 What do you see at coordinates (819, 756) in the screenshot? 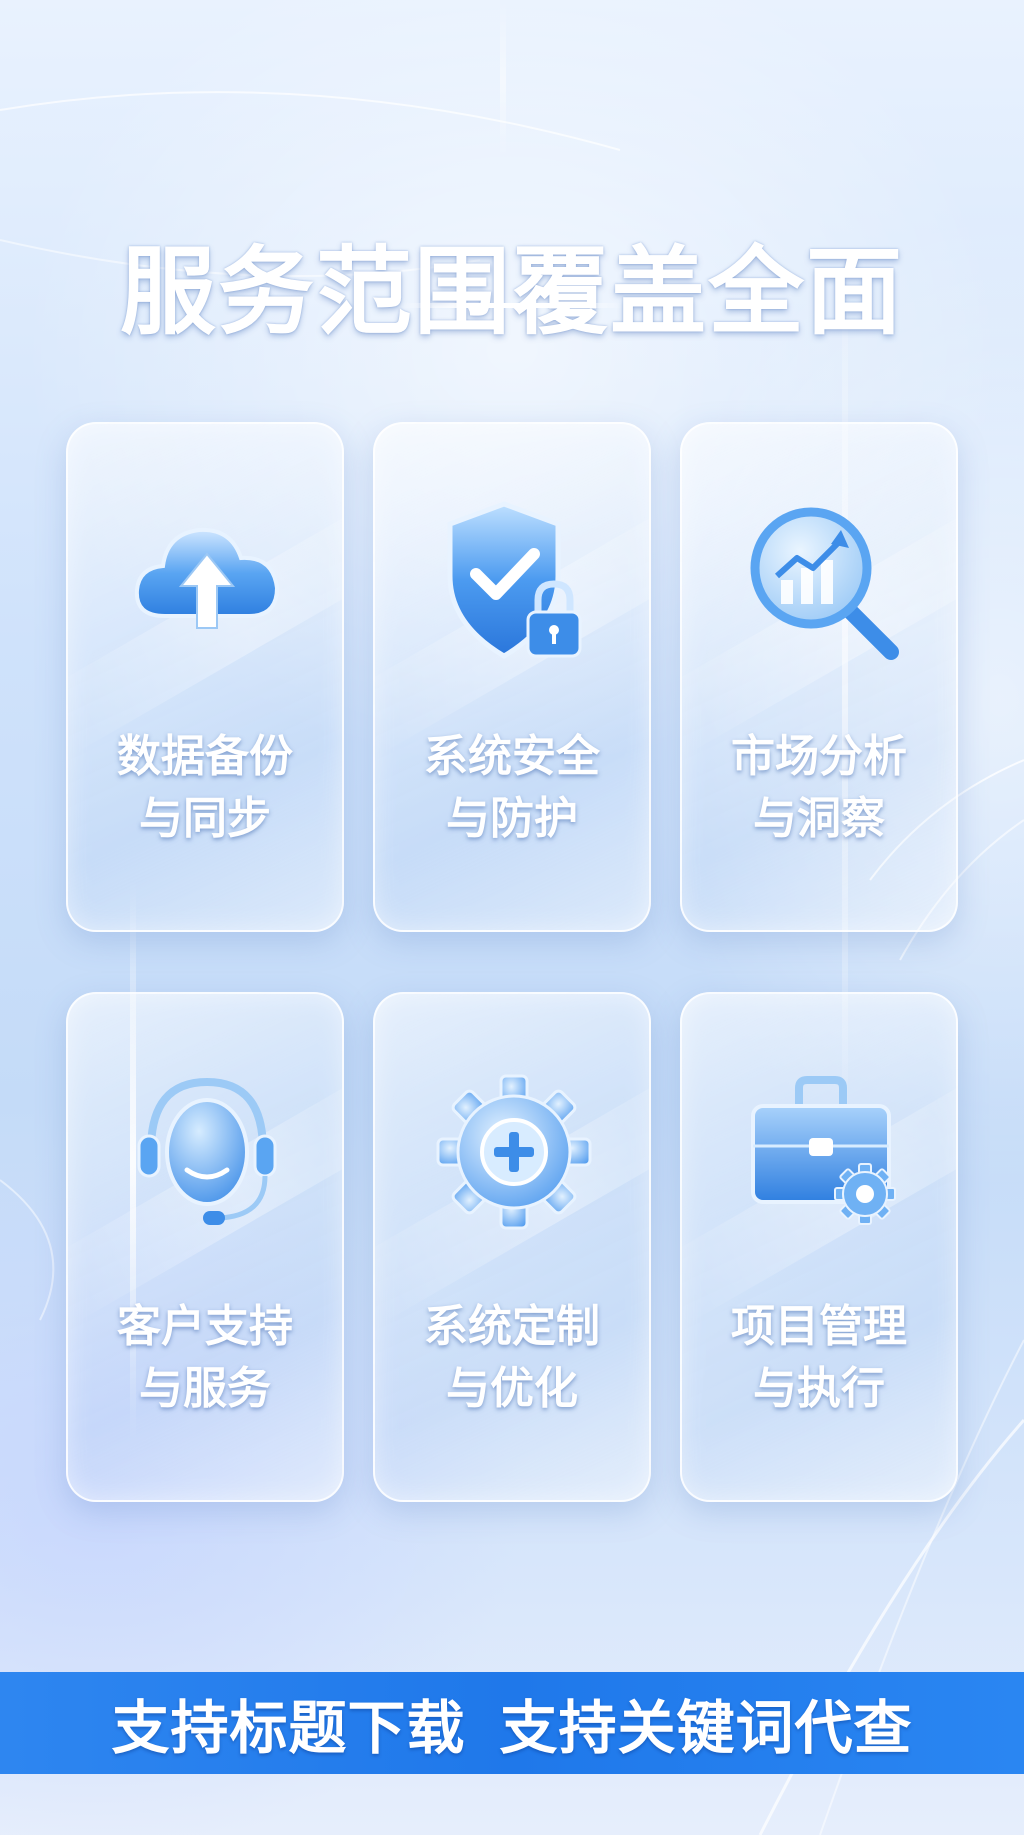
I see `card-label-line1: 市场分析` at bounding box center [819, 756].